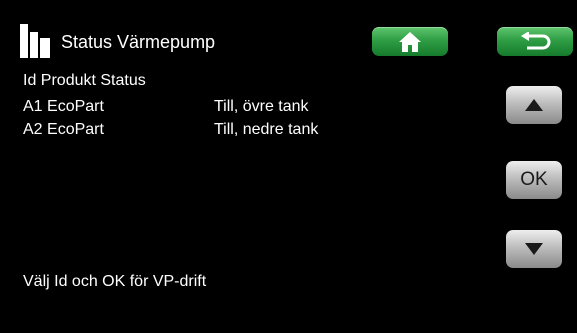 Image resolution: width=577 pixels, height=333 pixels. I want to click on home-icon, so click(410, 41).